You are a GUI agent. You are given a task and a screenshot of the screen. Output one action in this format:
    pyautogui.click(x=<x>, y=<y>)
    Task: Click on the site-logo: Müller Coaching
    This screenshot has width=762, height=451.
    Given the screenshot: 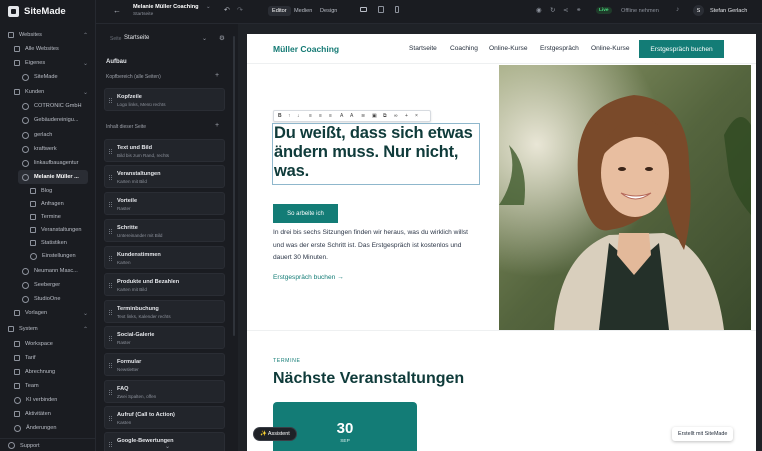 What is the action you would take?
    pyautogui.click(x=306, y=49)
    